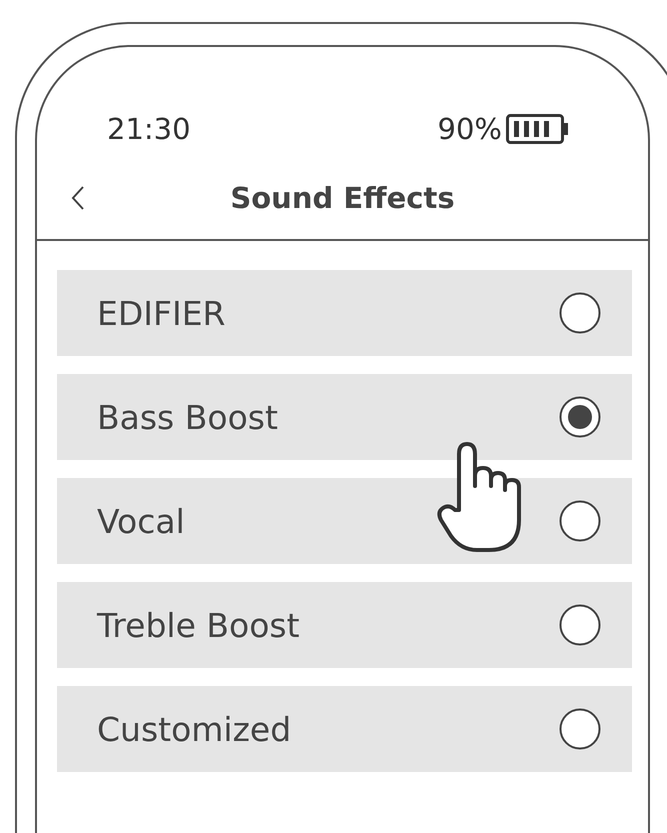 The image size is (667, 833). Describe the element at coordinates (342, 198) in the screenshot. I see `screen-title: Sound Effects` at that location.